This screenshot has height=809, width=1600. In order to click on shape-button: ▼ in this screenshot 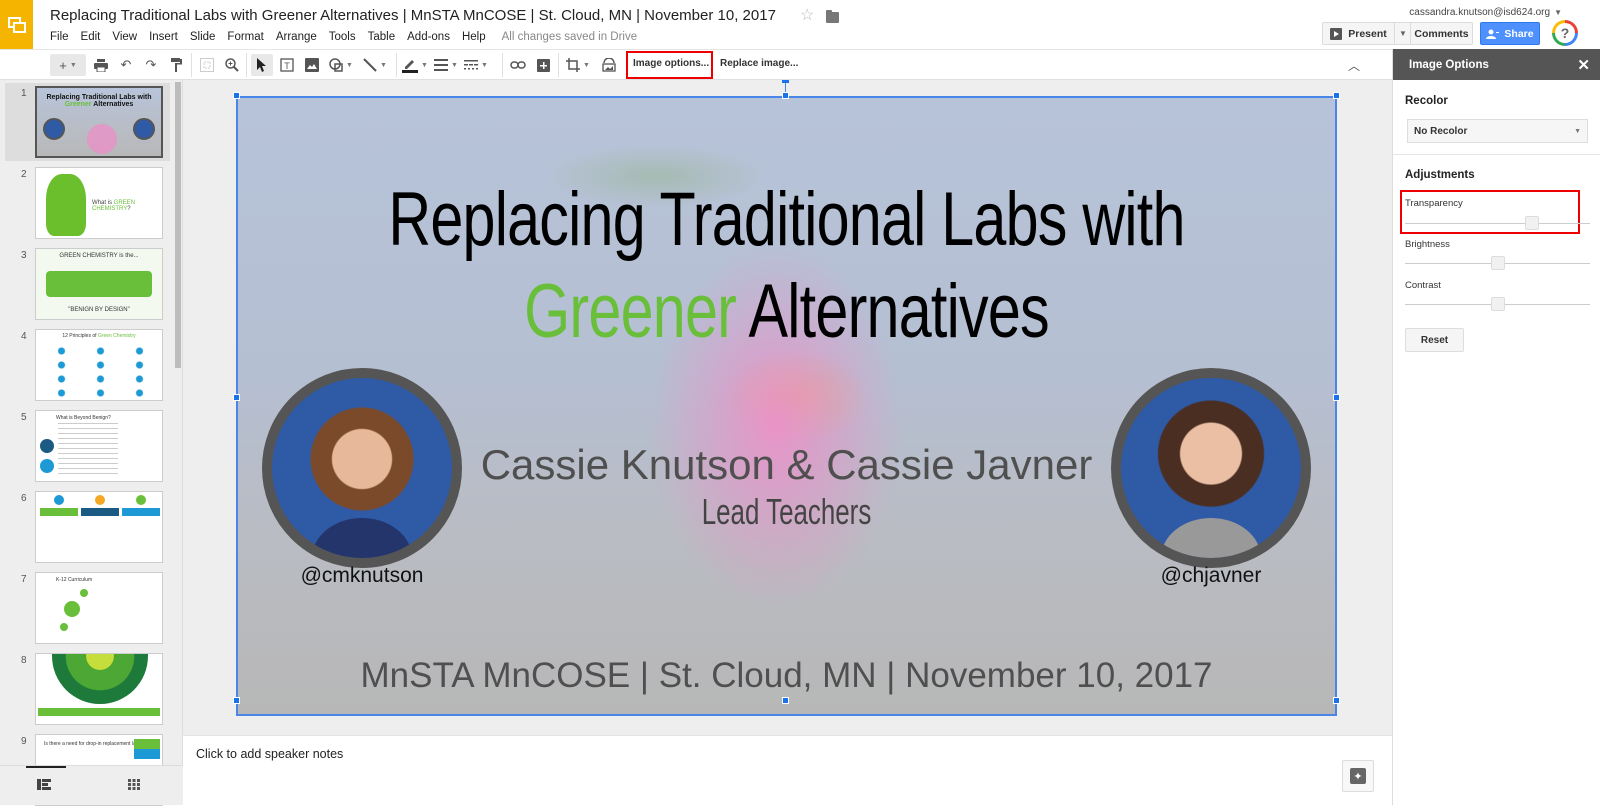, I will do `click(341, 65)`.